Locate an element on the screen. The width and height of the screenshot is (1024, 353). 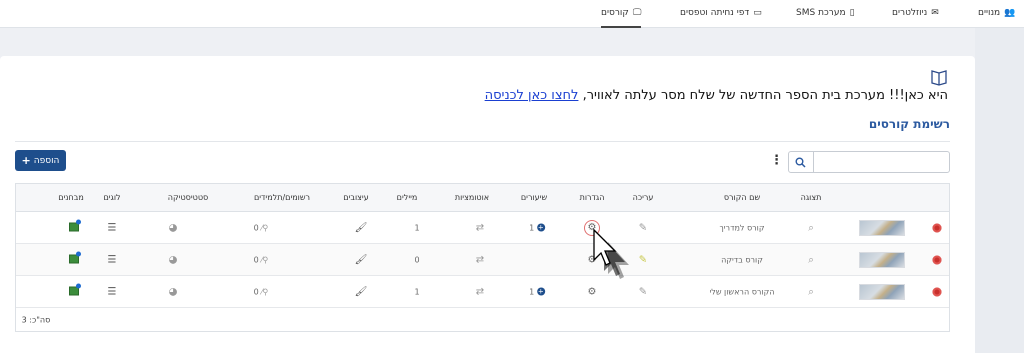
col-exams: מבחנים is located at coordinates (71, 197).